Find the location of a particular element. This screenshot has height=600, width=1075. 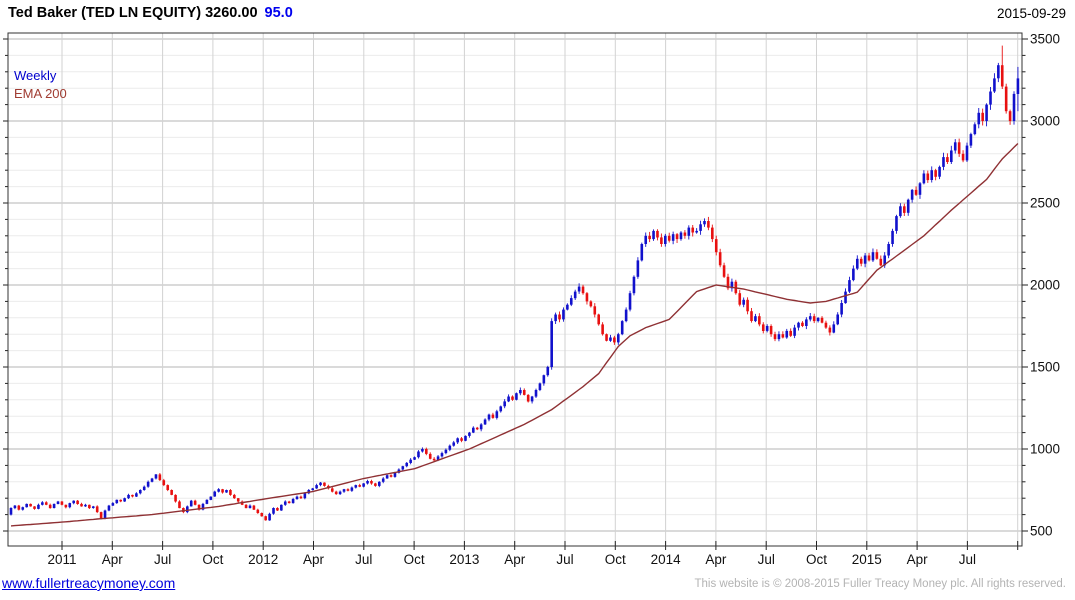

chart-date: 2015-09-29 is located at coordinates (1031, 13).